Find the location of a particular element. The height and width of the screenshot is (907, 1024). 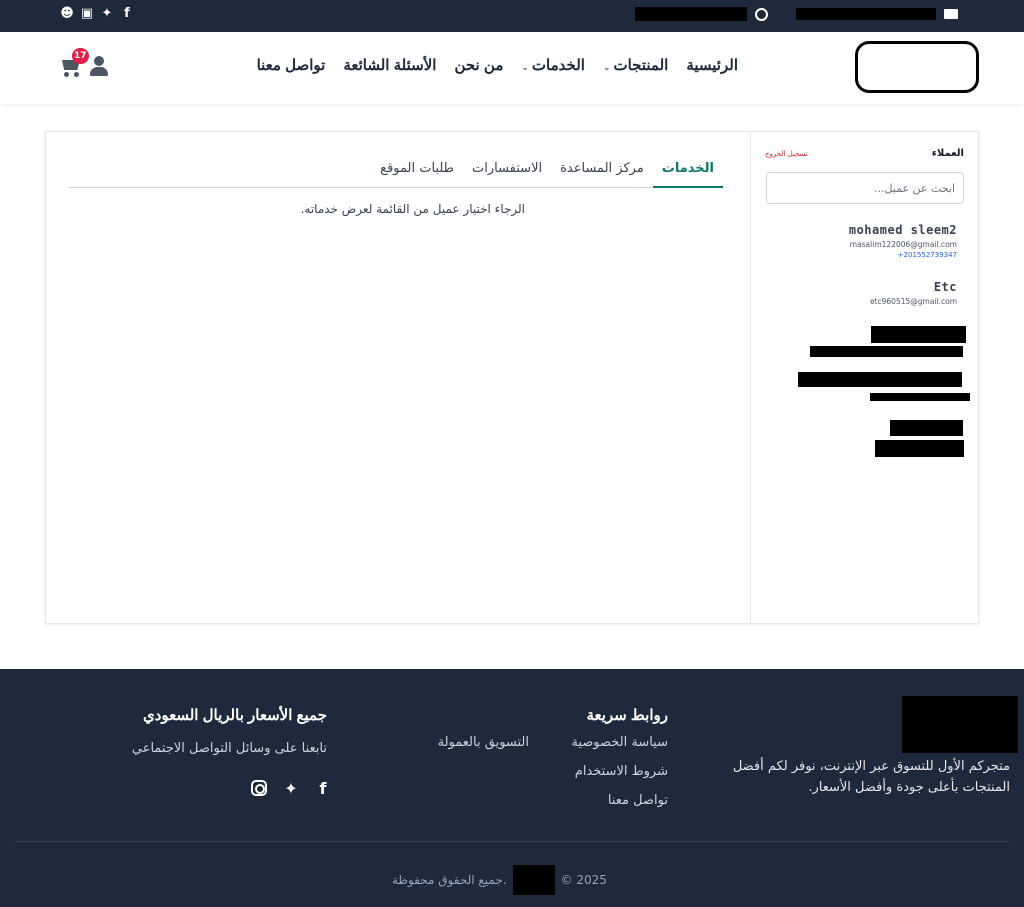

nav-item-label: الرئيسية is located at coordinates (712, 65).